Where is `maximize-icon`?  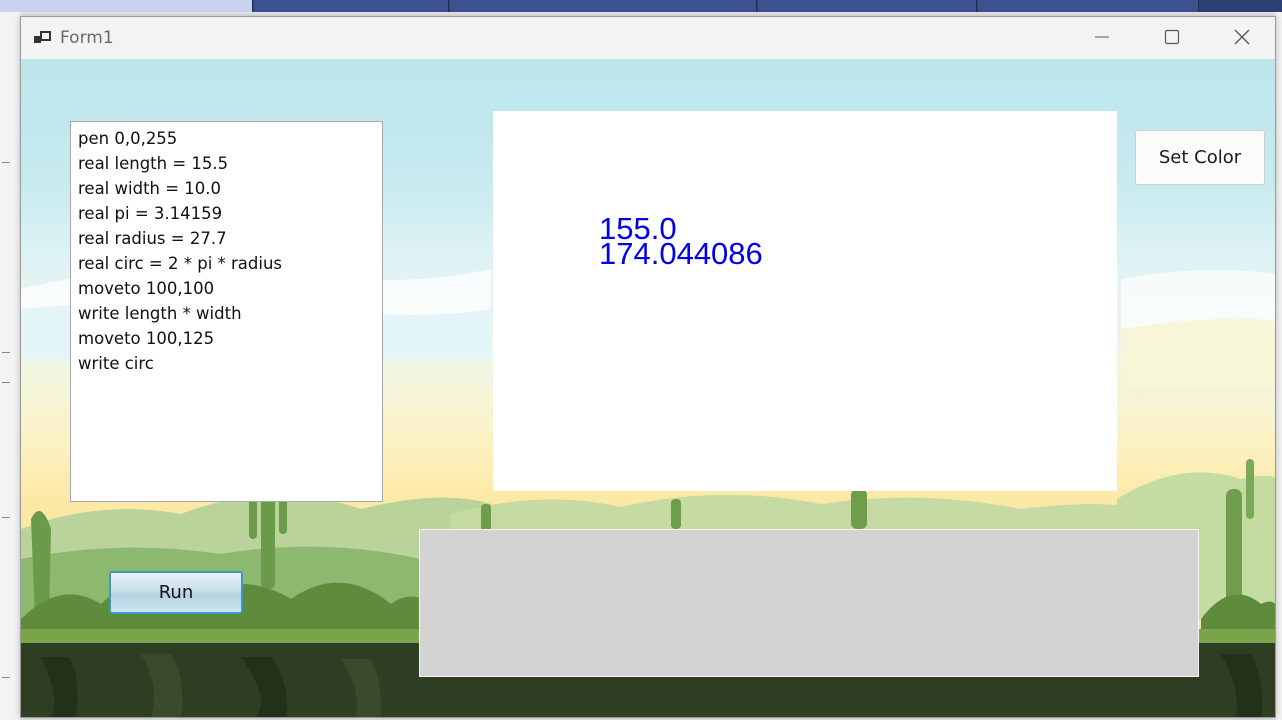 maximize-icon is located at coordinates (1172, 37).